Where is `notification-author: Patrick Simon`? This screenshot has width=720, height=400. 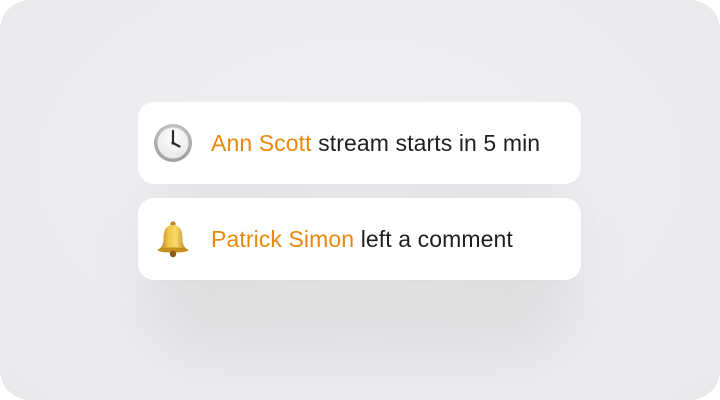 notification-author: Patrick Simon is located at coordinates (283, 238).